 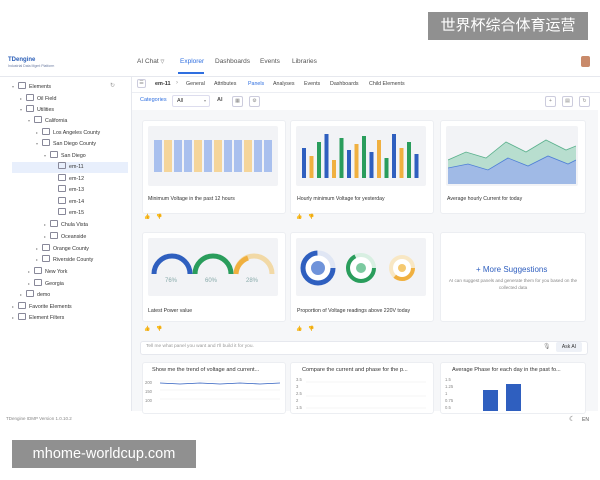 What do you see at coordinates (77, 179) in the screenshot?
I see `sidebar-item-label: em-12` at bounding box center [77, 179].